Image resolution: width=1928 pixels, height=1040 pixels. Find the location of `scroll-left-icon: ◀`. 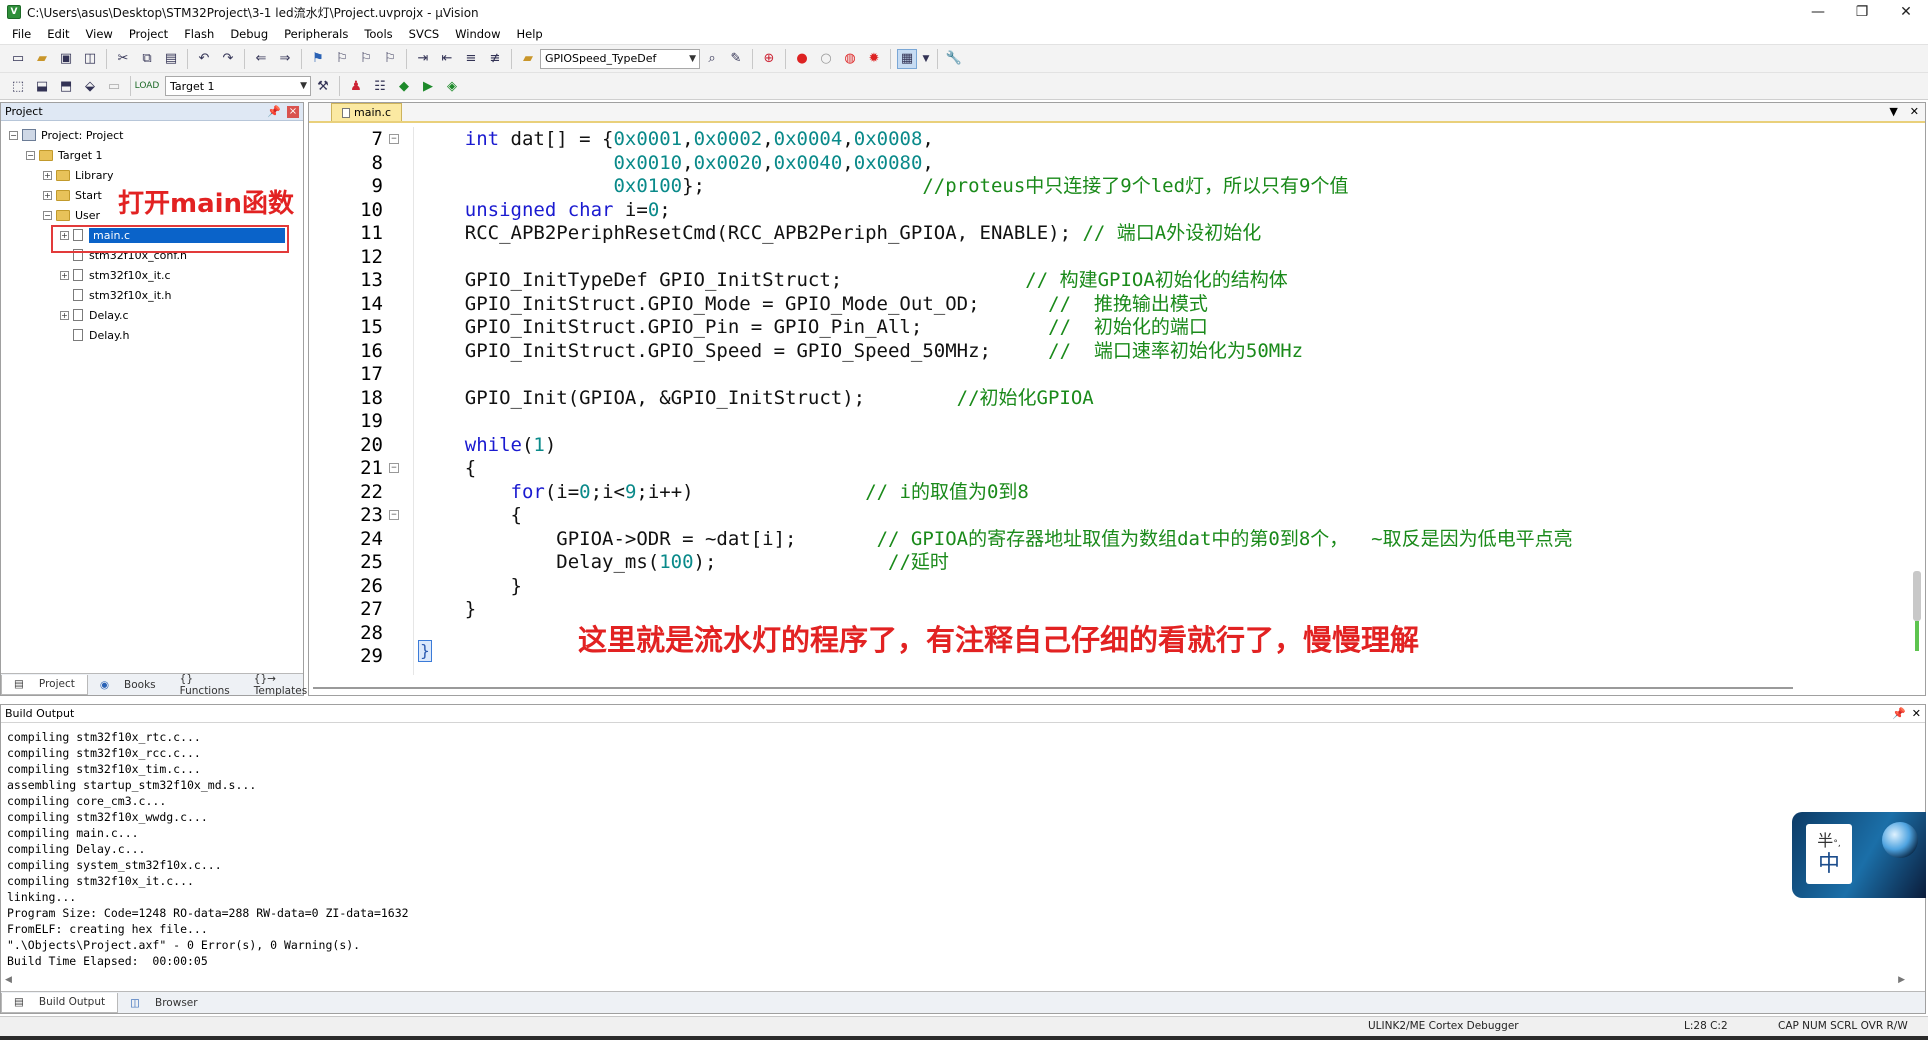

scroll-left-icon: ◀ is located at coordinates (8, 981).